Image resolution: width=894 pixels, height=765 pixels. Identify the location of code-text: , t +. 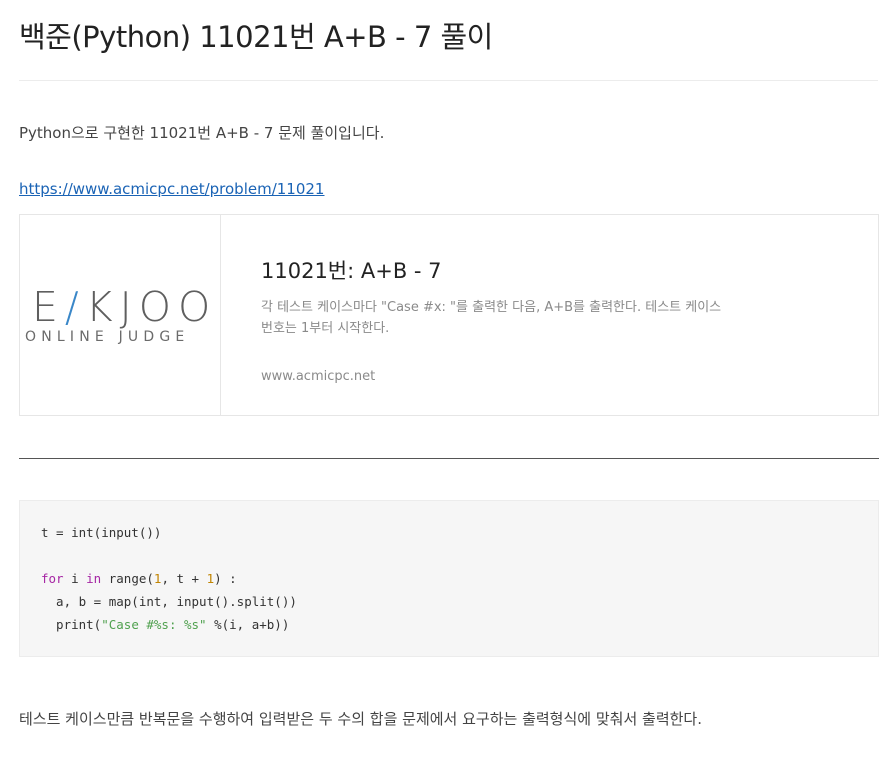
(184, 578).